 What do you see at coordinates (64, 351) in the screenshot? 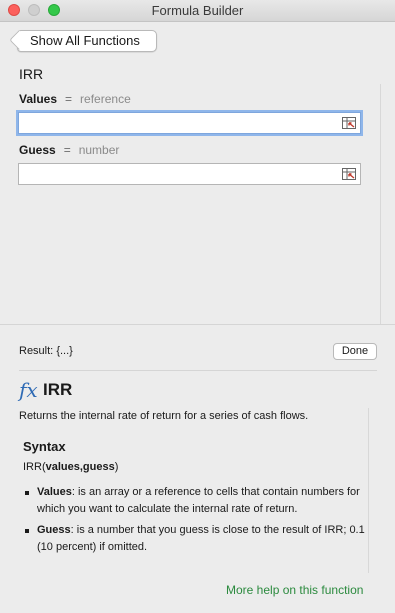
I see `result-value: {...}` at bounding box center [64, 351].